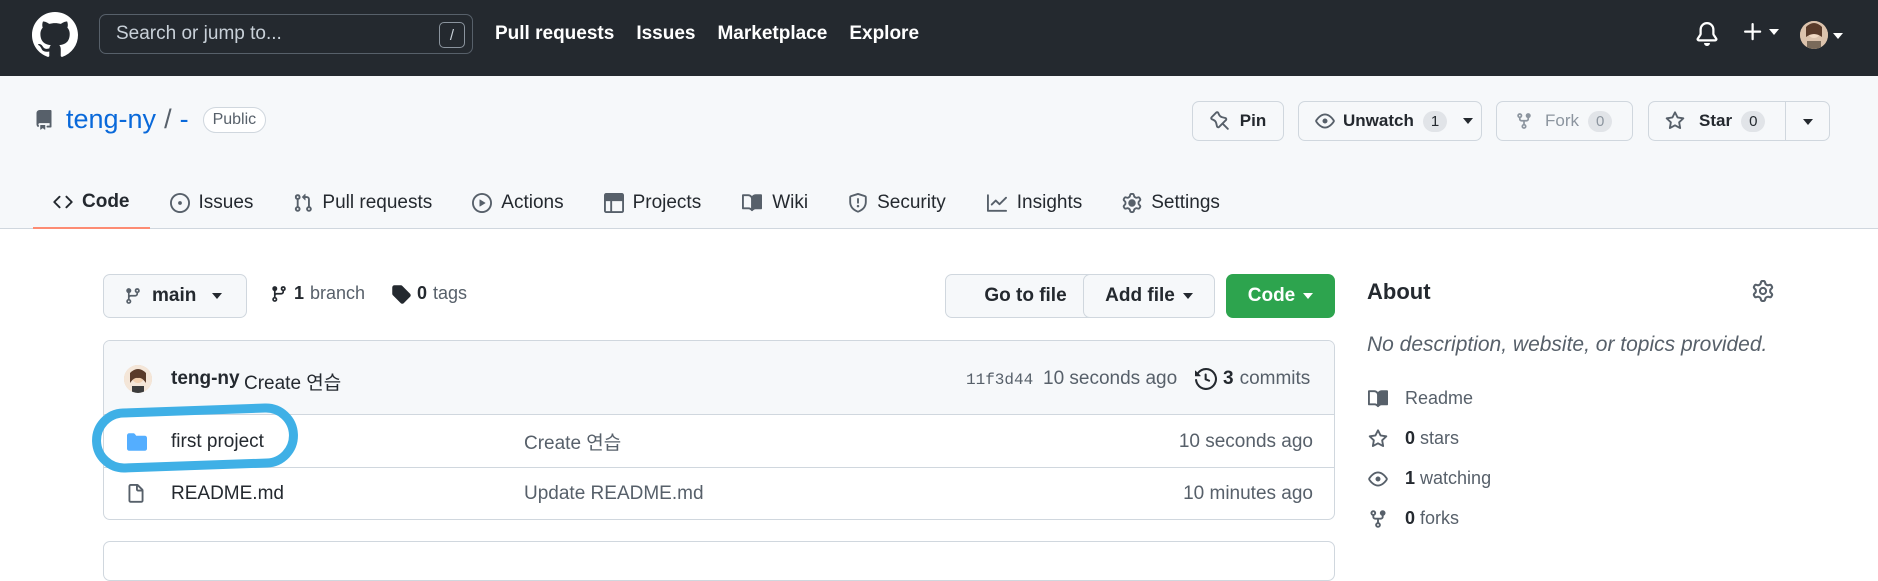 Image resolution: width=1878 pixels, height=581 pixels. I want to click on star-split-divider, so click(1785, 121).